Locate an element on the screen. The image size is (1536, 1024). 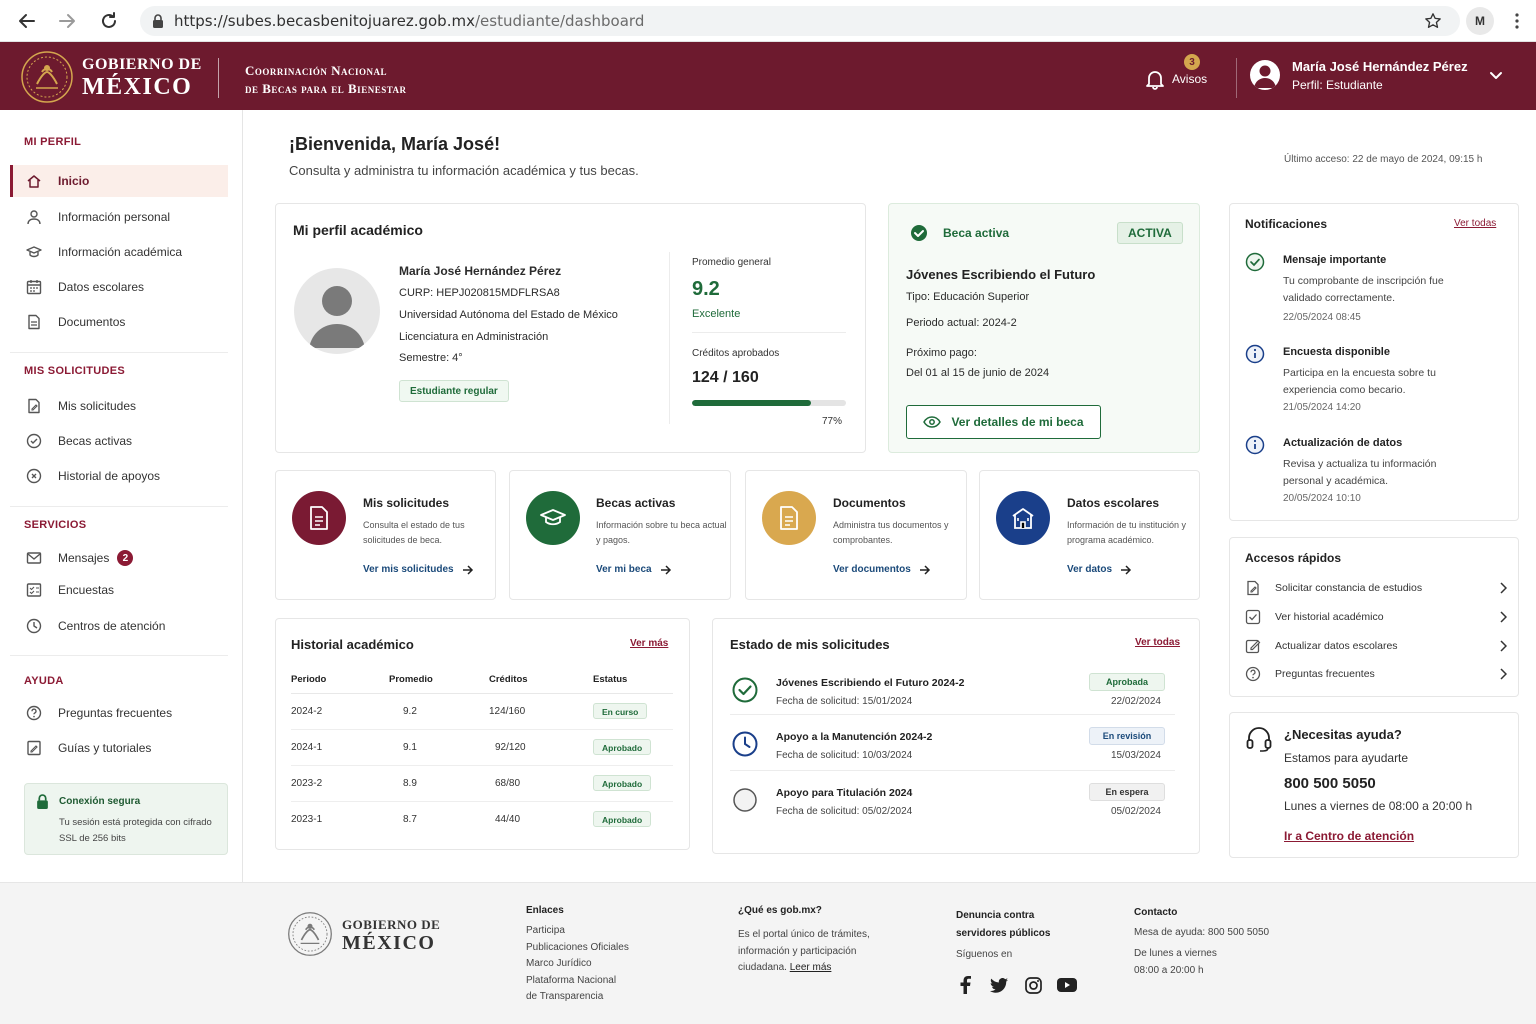
back-arrow-icon is located at coordinates (27, 21).